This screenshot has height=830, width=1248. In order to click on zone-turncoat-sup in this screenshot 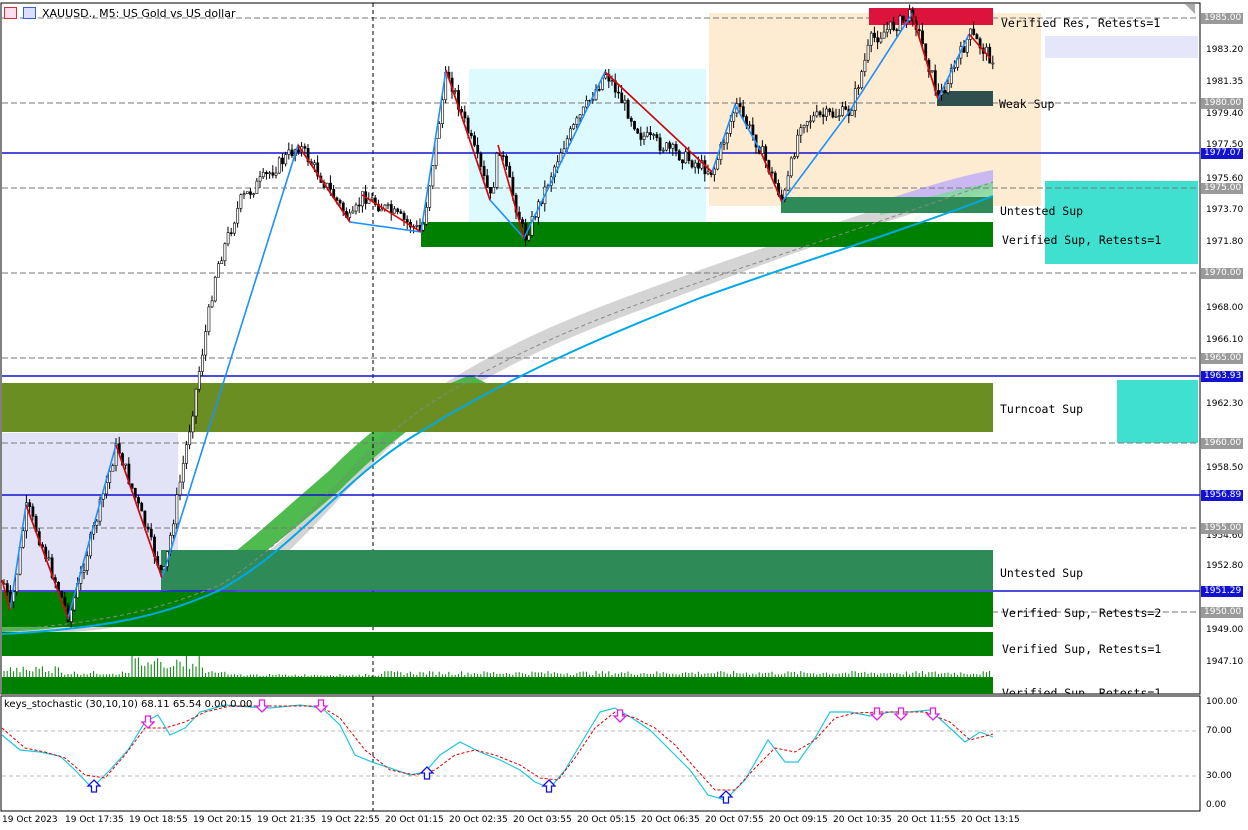, I will do `click(497, 407)`.